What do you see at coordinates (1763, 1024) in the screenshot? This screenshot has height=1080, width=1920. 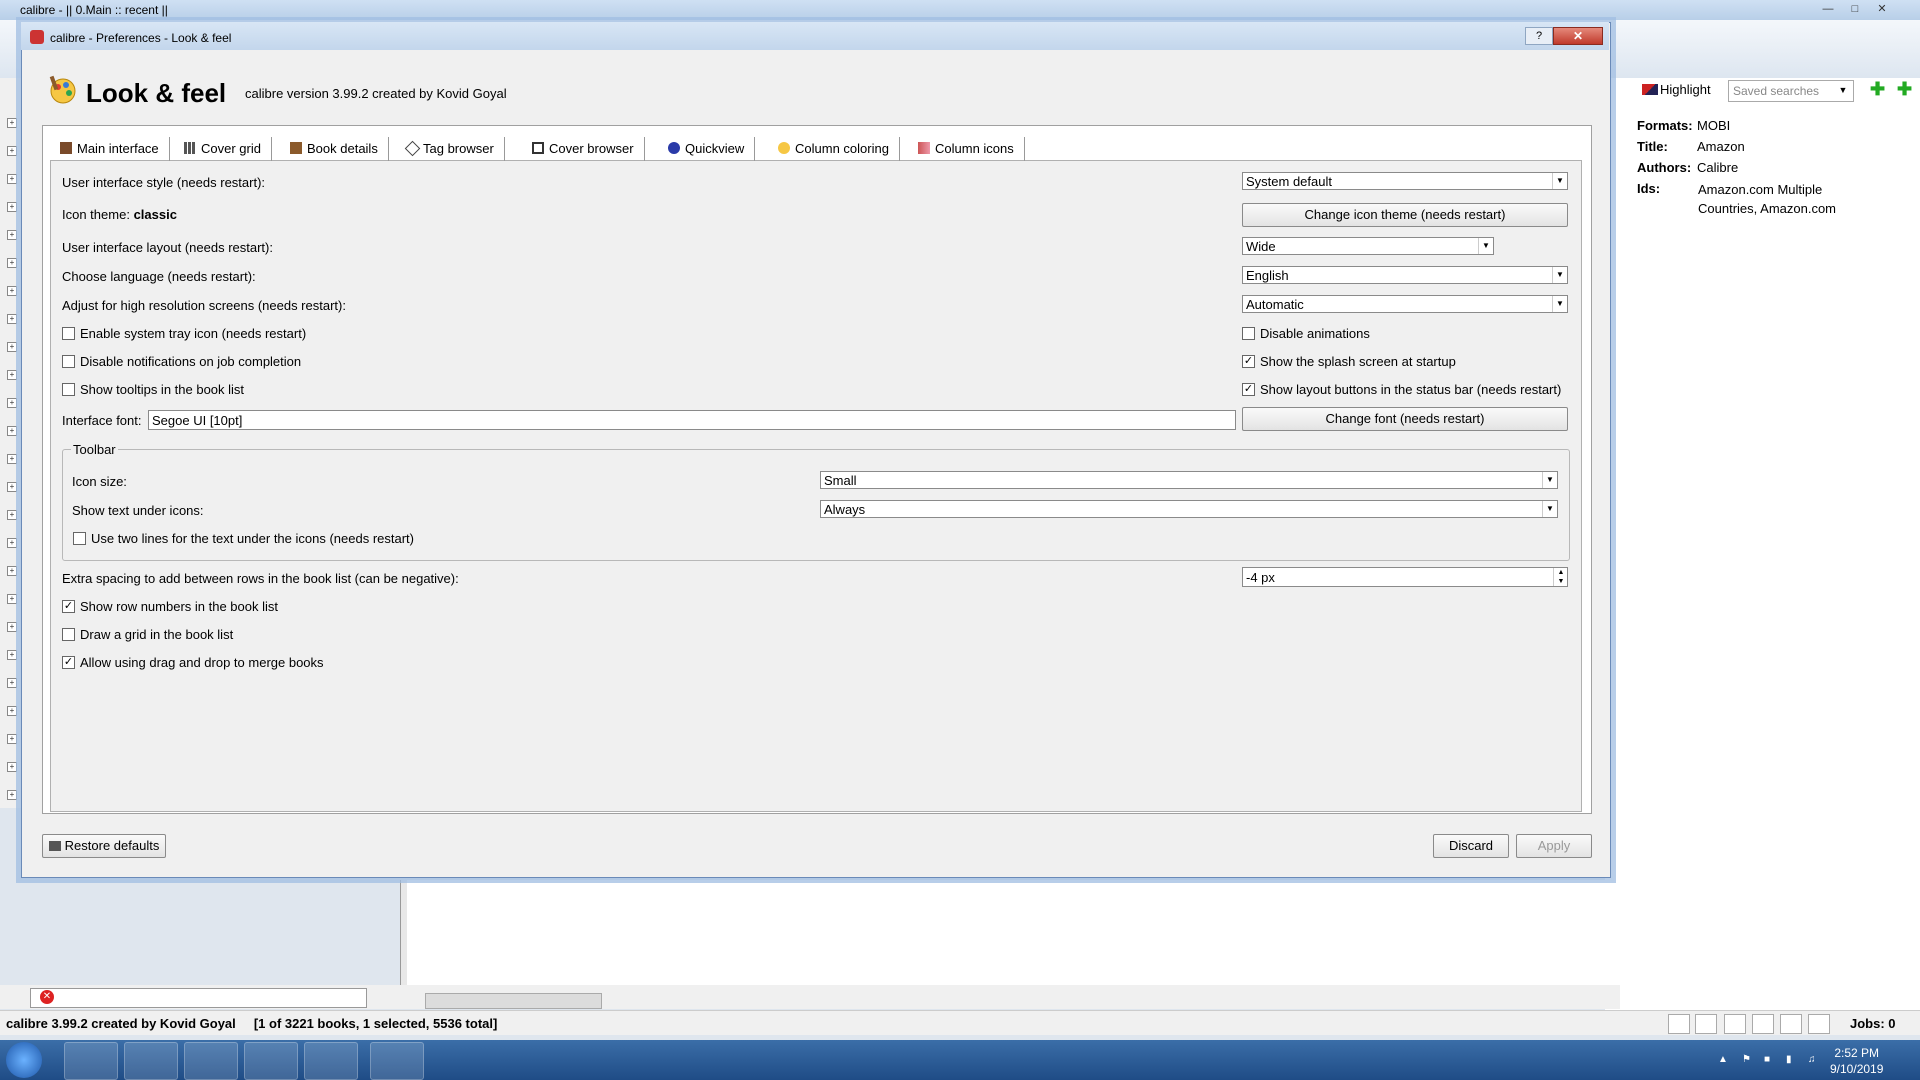 I see `layout-cover-grid-icon` at bounding box center [1763, 1024].